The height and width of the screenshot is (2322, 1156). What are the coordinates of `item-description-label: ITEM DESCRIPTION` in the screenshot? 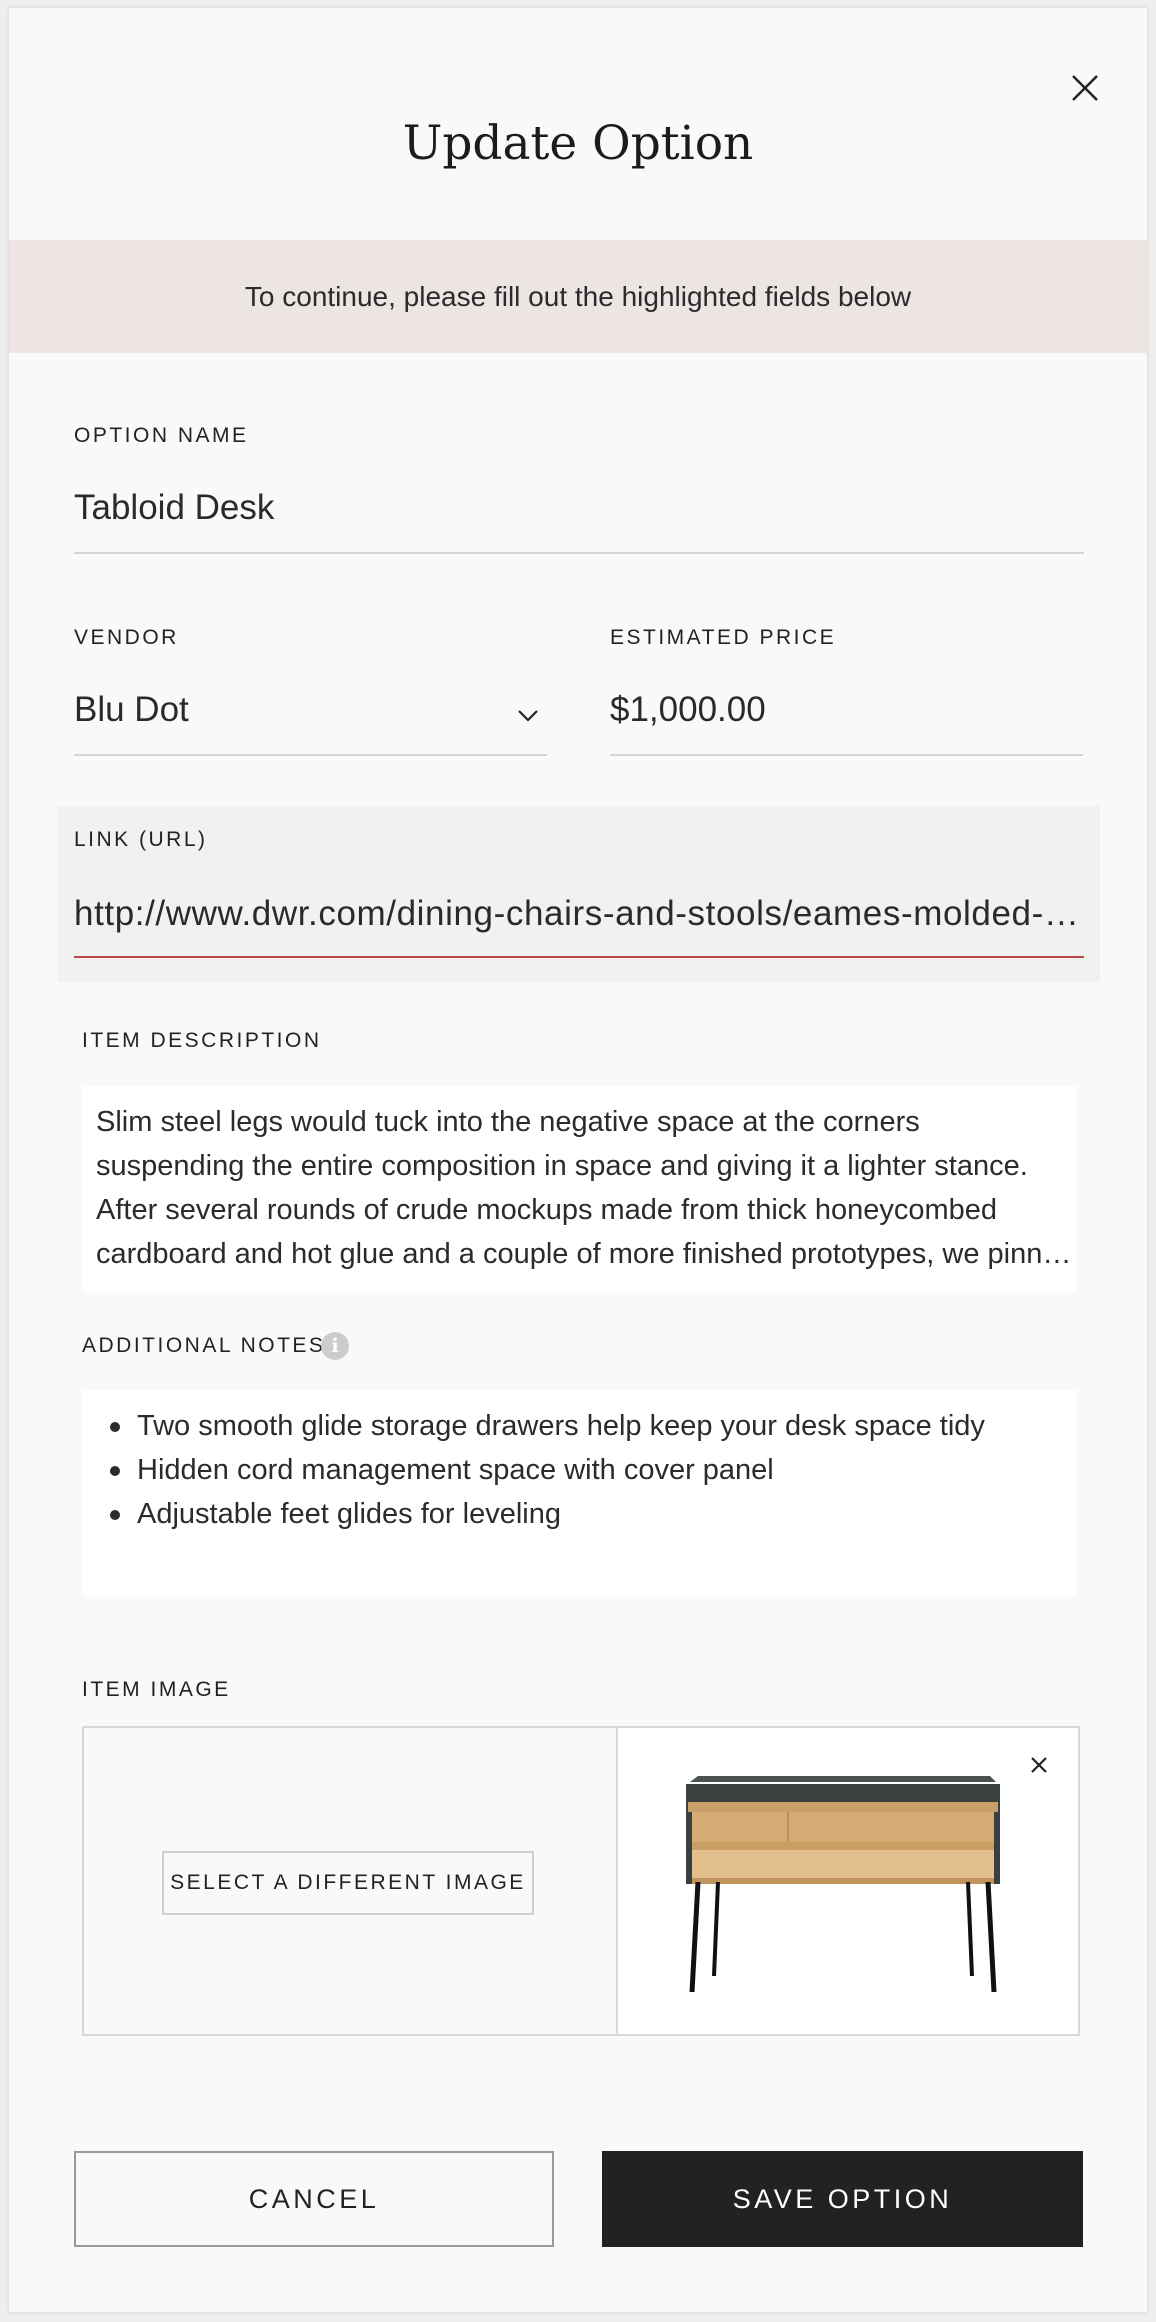 It's located at (202, 1040).